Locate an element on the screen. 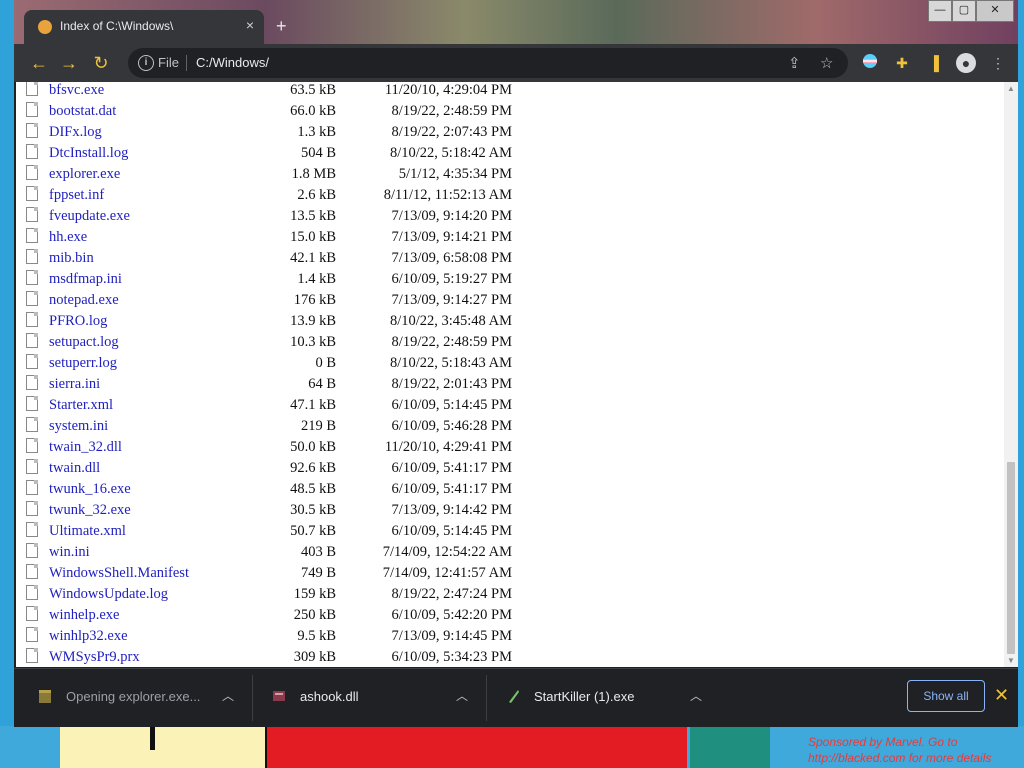 The height and width of the screenshot is (768, 1024). file-size: 13.5 kB is located at coordinates (313, 215).